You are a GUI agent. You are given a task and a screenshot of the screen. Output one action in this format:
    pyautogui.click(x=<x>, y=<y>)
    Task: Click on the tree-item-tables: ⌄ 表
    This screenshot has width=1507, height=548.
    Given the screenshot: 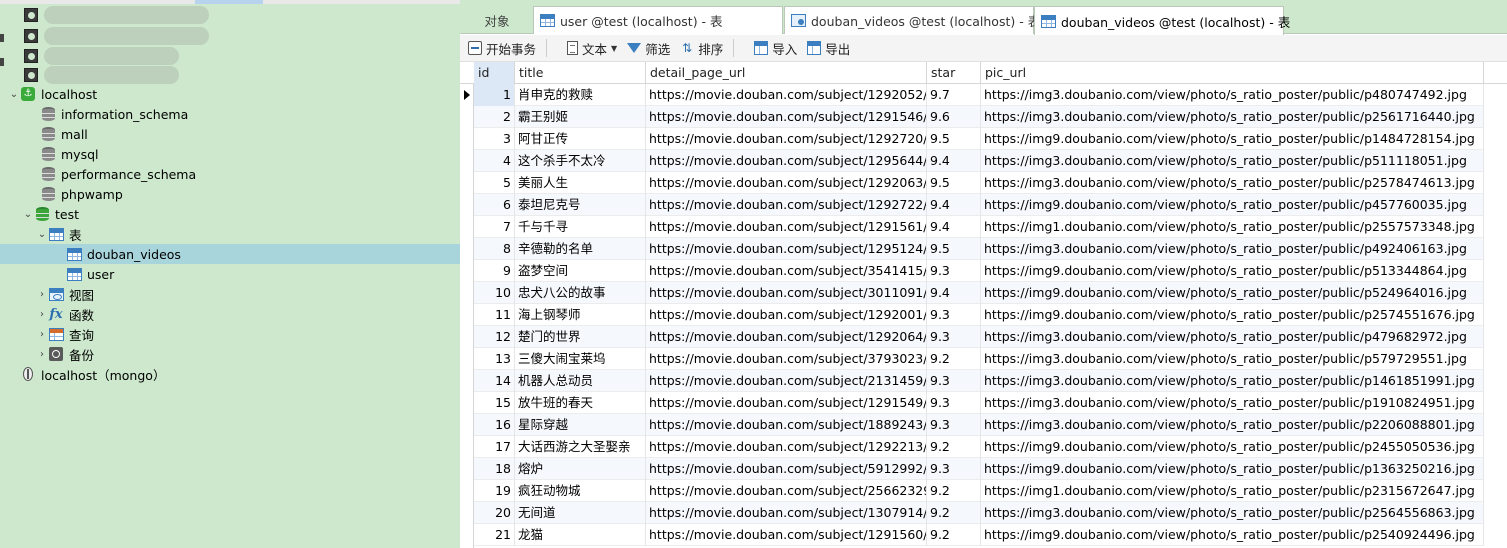 What is the action you would take?
    pyautogui.click(x=230, y=234)
    